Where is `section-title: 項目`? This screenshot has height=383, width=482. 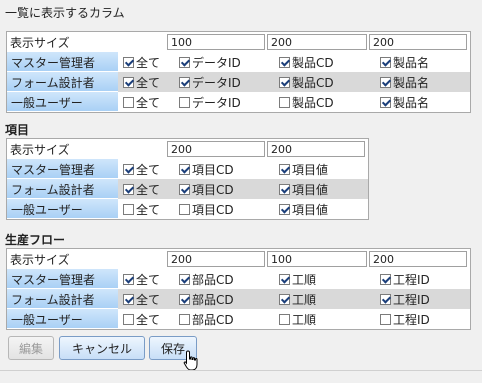
section-title: 項目 is located at coordinates (17, 130).